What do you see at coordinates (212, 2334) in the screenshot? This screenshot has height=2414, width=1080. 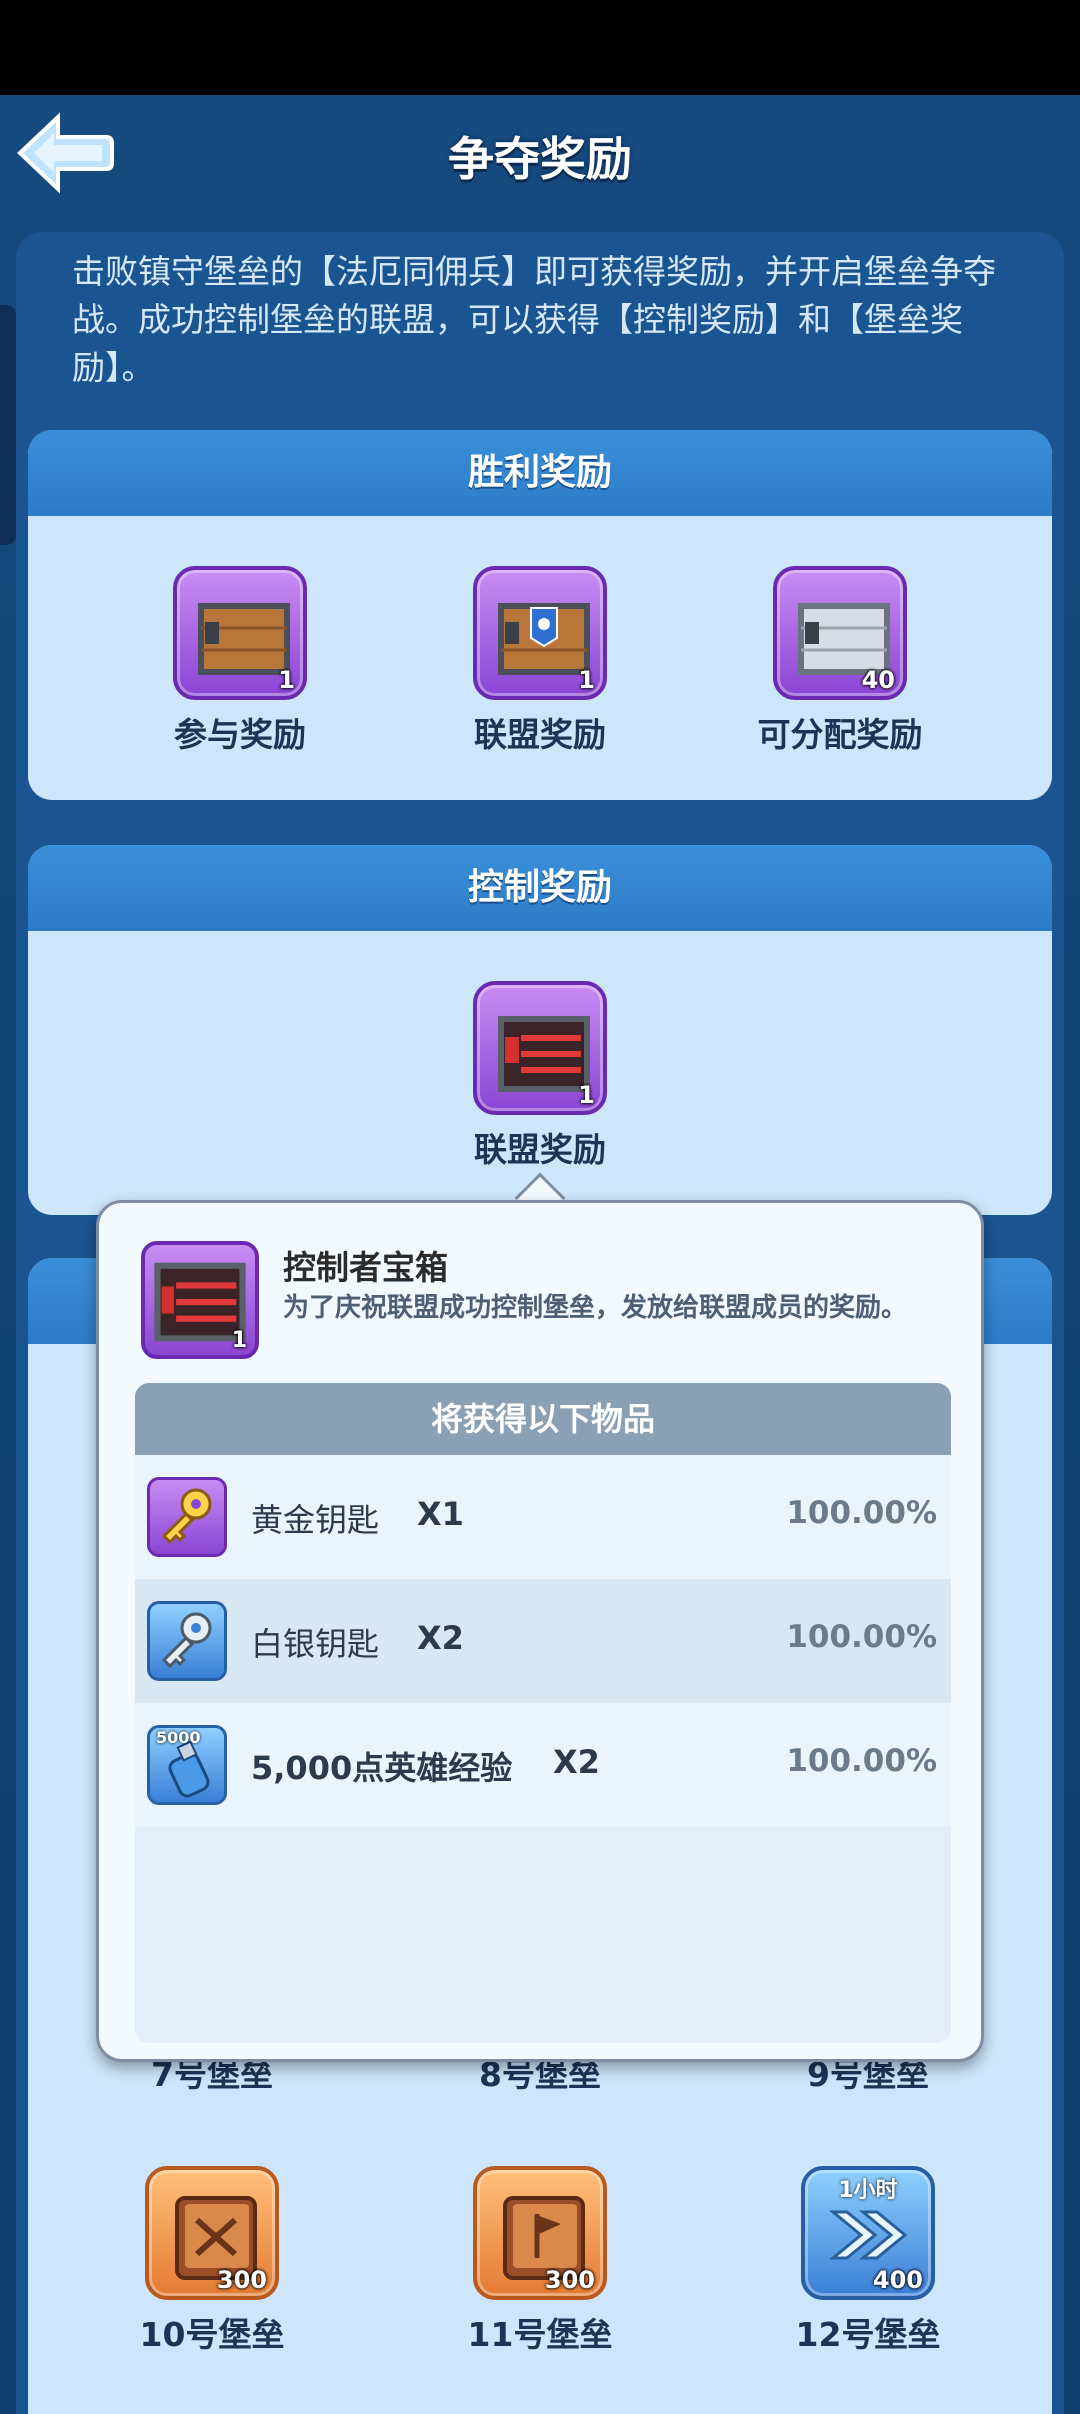 I see `reward-label: 10号堡垒` at bounding box center [212, 2334].